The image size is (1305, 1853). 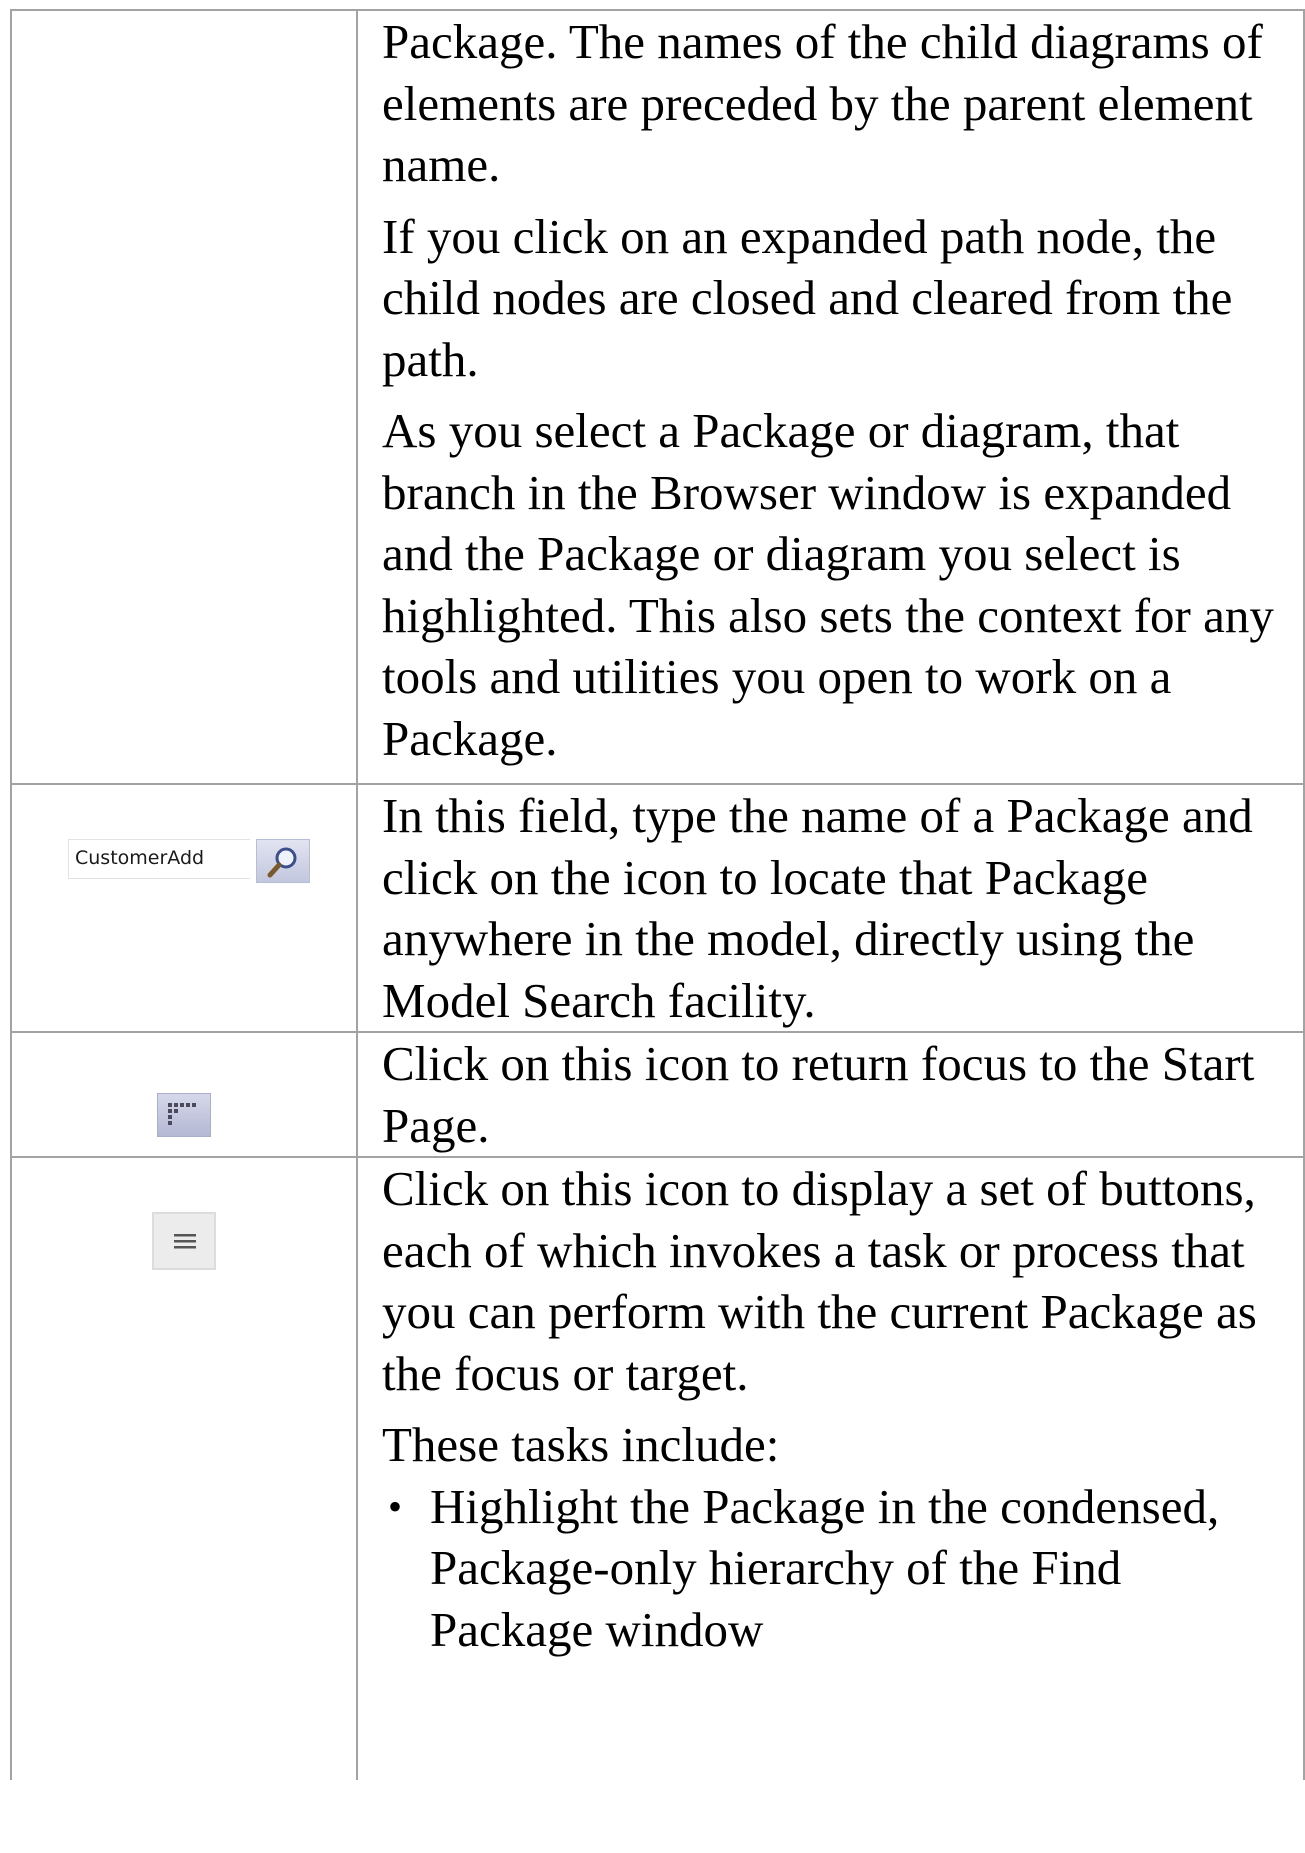 I want to click on icon-cell: CustomerAdd, so click(x=184, y=908).